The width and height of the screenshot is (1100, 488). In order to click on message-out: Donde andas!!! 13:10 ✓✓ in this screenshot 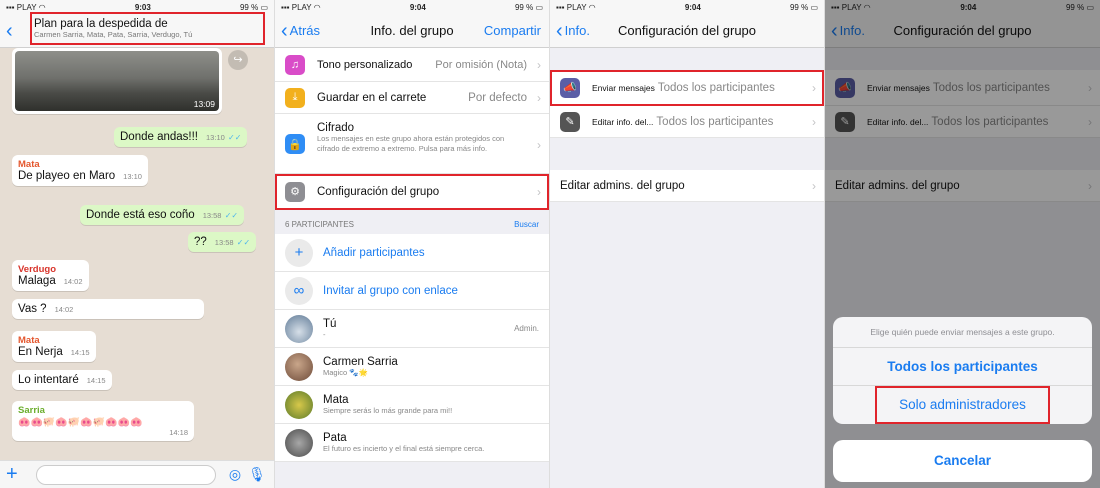, I will do `click(181, 137)`.